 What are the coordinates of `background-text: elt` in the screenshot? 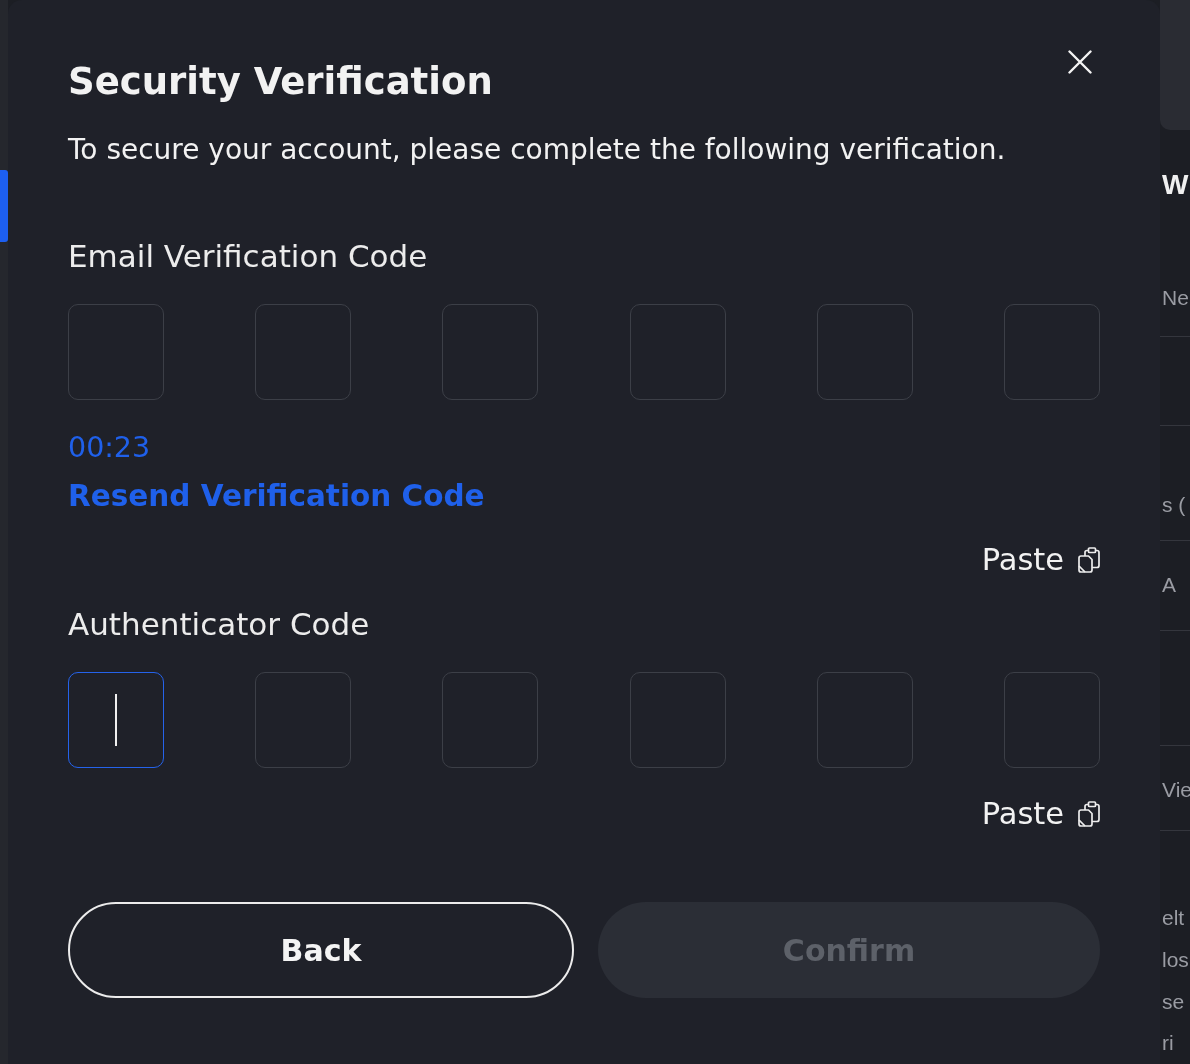 It's located at (1173, 918).